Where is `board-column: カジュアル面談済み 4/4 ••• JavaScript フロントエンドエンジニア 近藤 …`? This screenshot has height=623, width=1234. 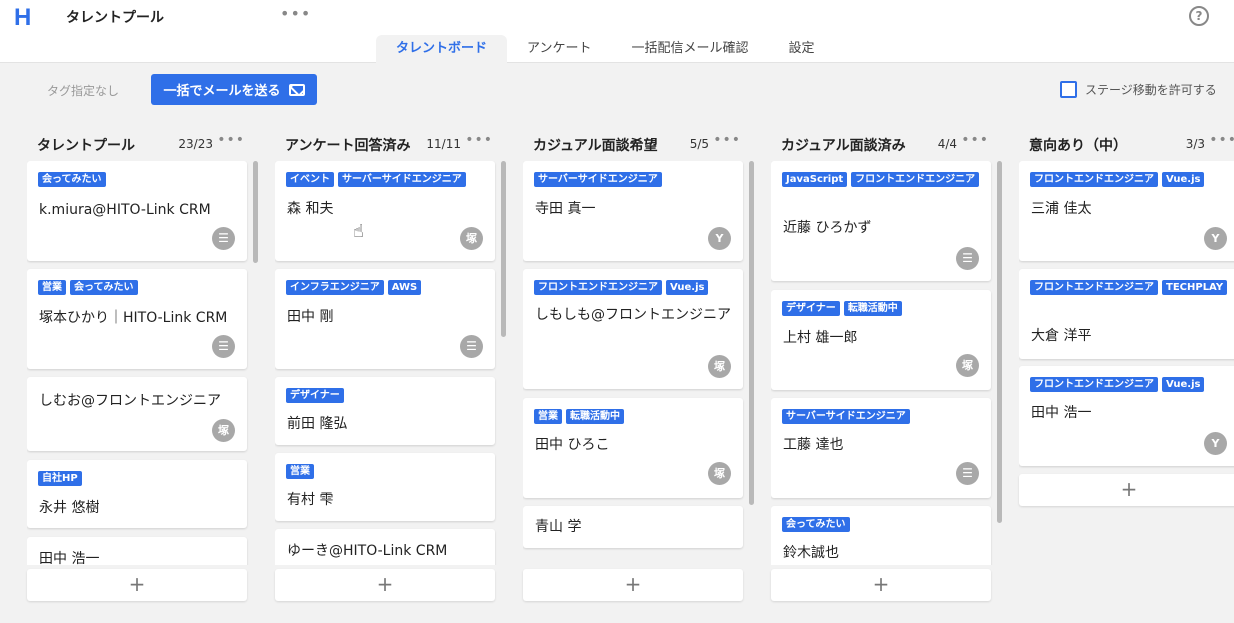
board-column: カジュアル面談済み 4/4 ••• JavaScript フロントエンドエンジニア 近藤 … is located at coordinates (886, 368).